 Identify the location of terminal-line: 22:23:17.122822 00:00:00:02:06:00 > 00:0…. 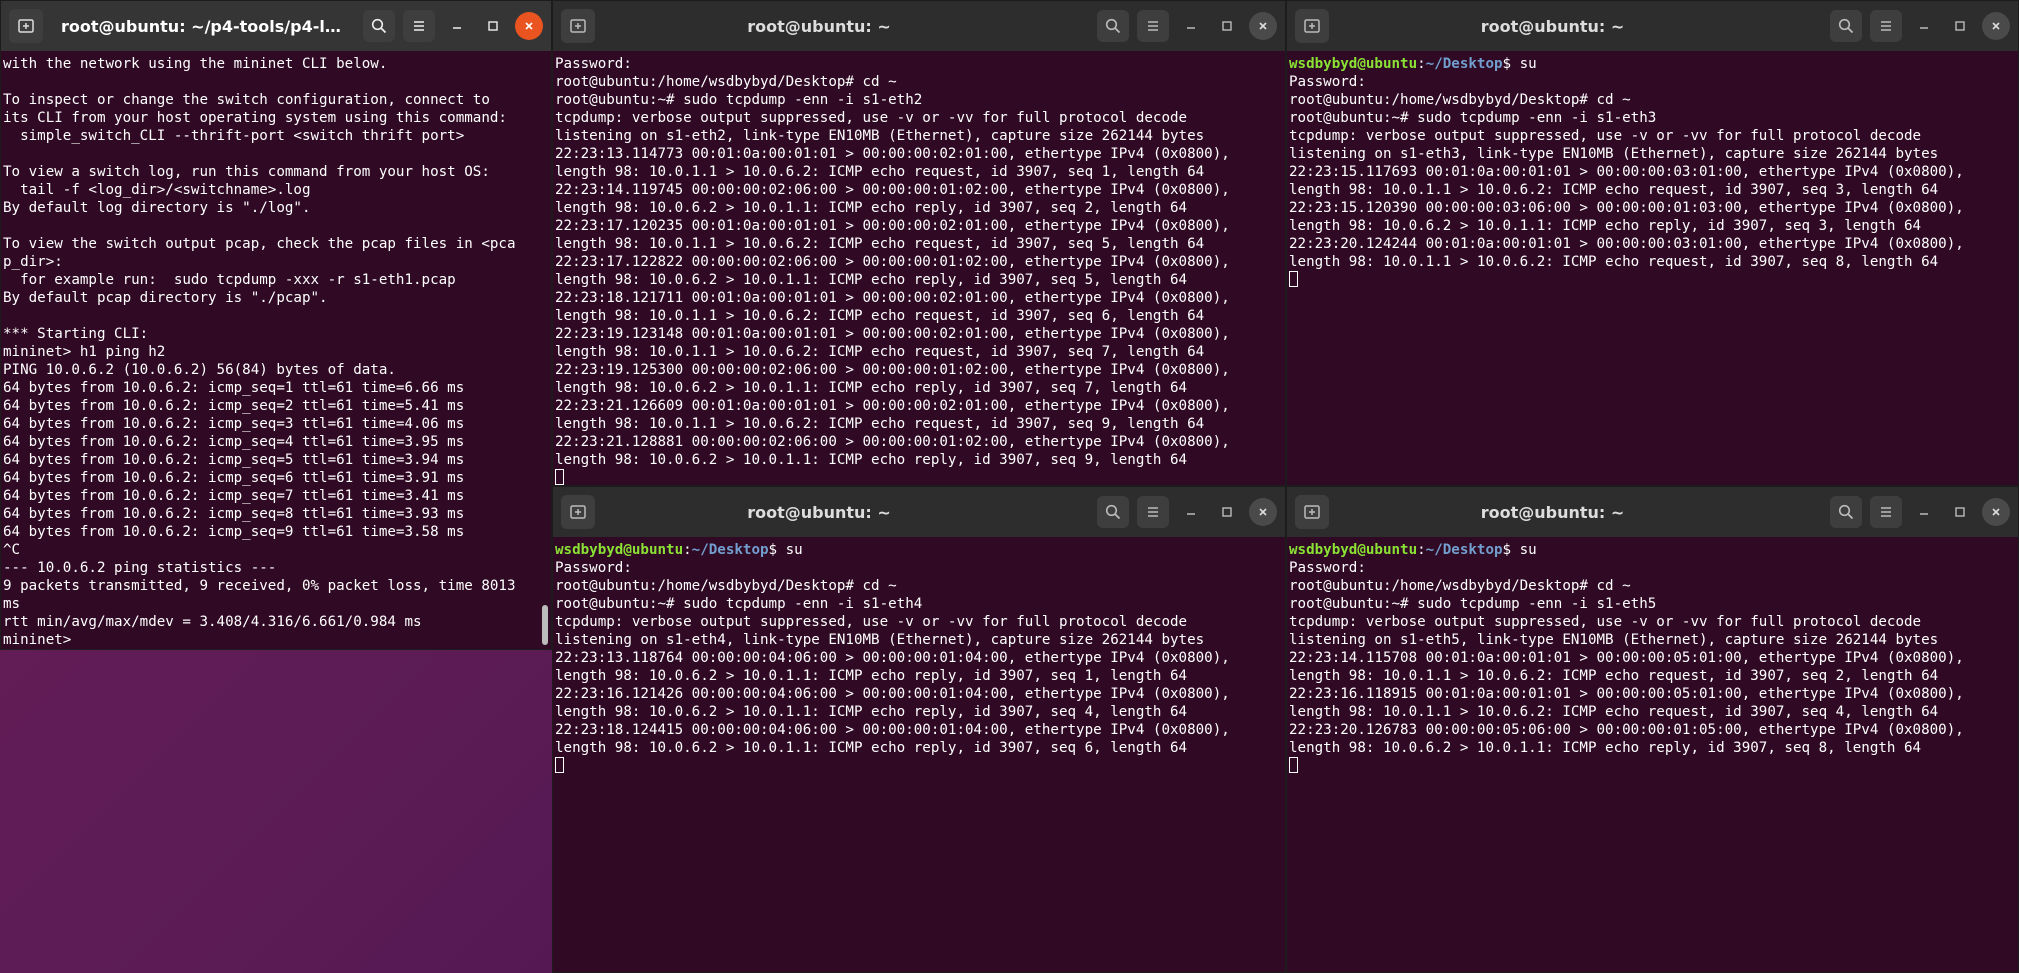
(920, 262).